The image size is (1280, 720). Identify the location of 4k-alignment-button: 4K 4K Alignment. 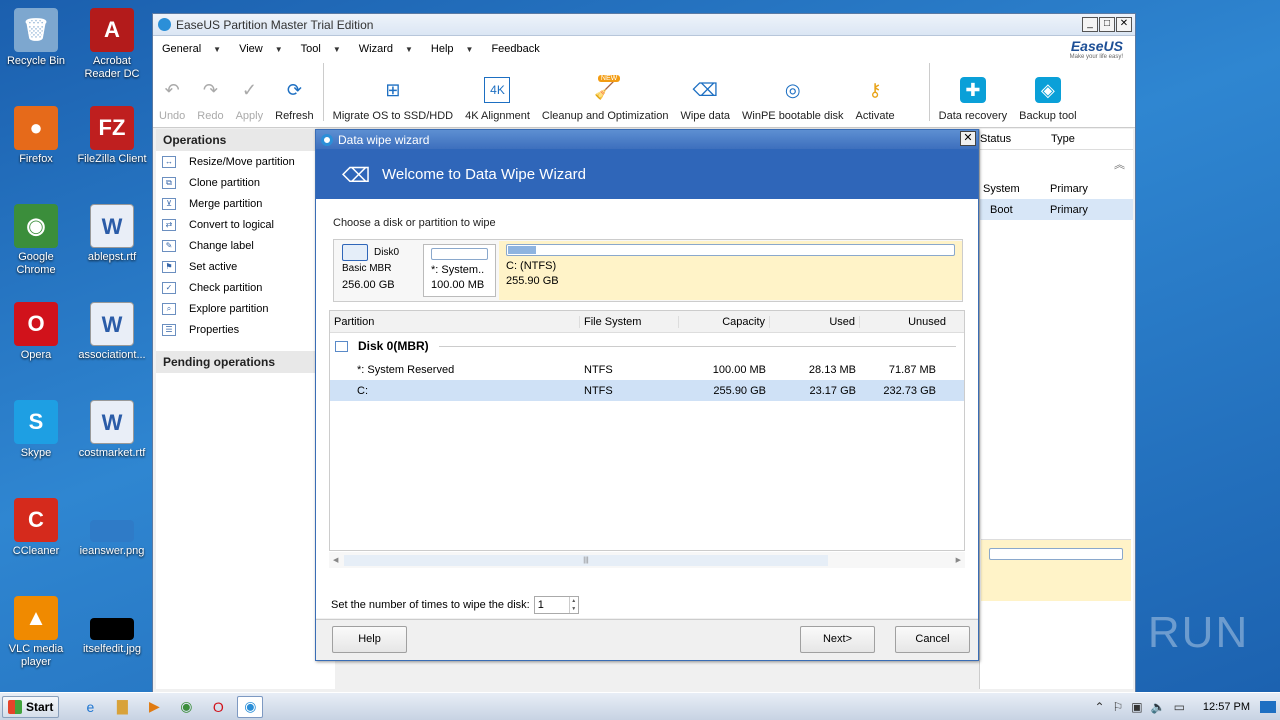
(497, 99).